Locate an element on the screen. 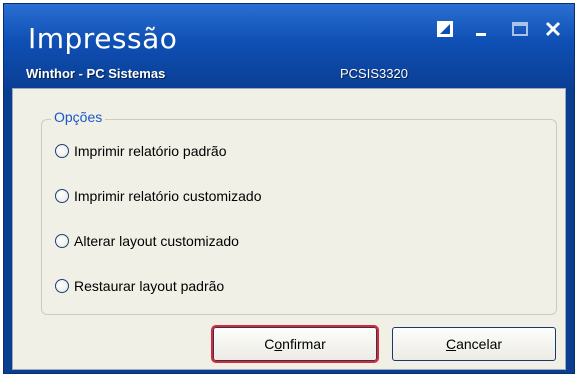  radio-alterar-layout-customizado: Alterar layout customizado is located at coordinates (147, 241).